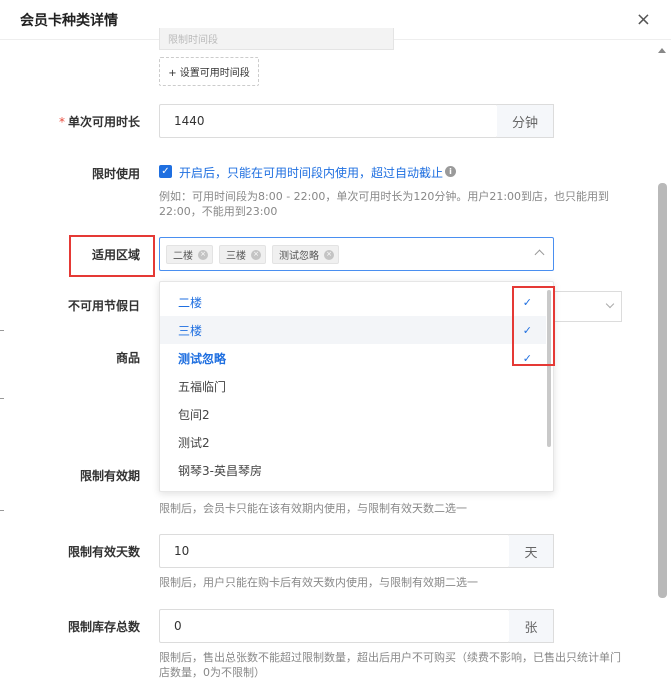 This screenshot has height=680, width=671. What do you see at coordinates (588, 306) in the screenshot?
I see `holiday-select` at bounding box center [588, 306].